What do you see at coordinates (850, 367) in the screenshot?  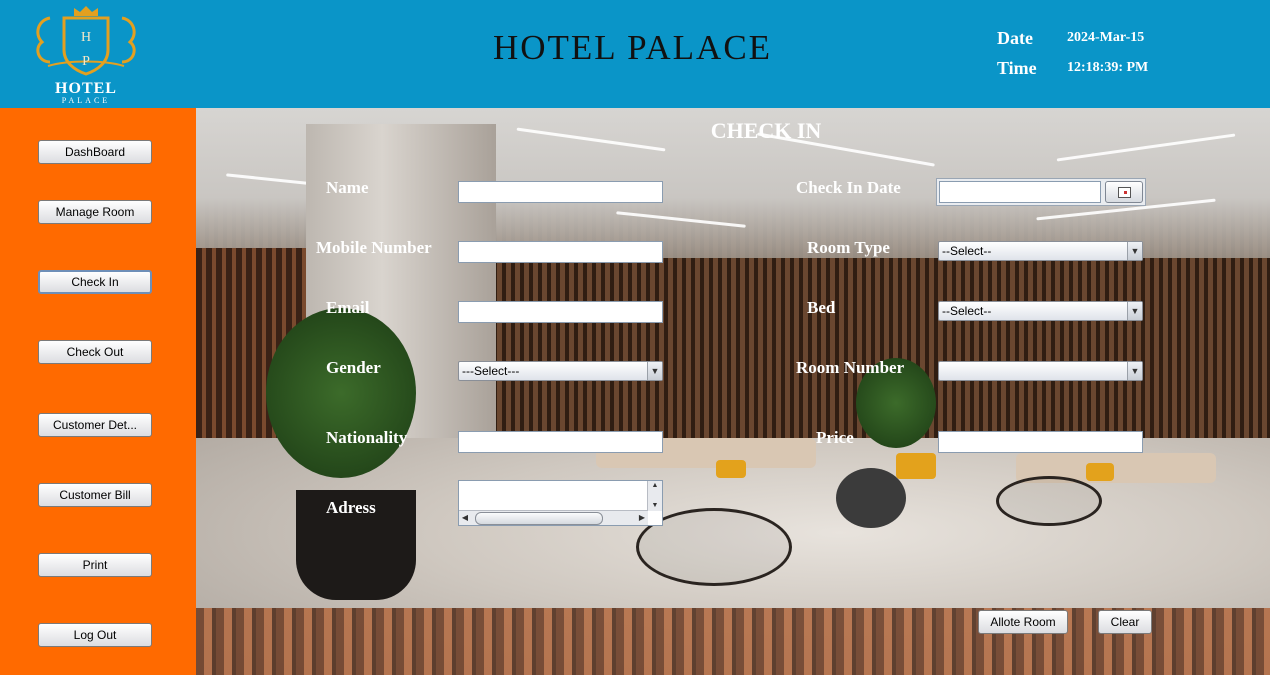 I see `room-number-label: Room Number` at bounding box center [850, 367].